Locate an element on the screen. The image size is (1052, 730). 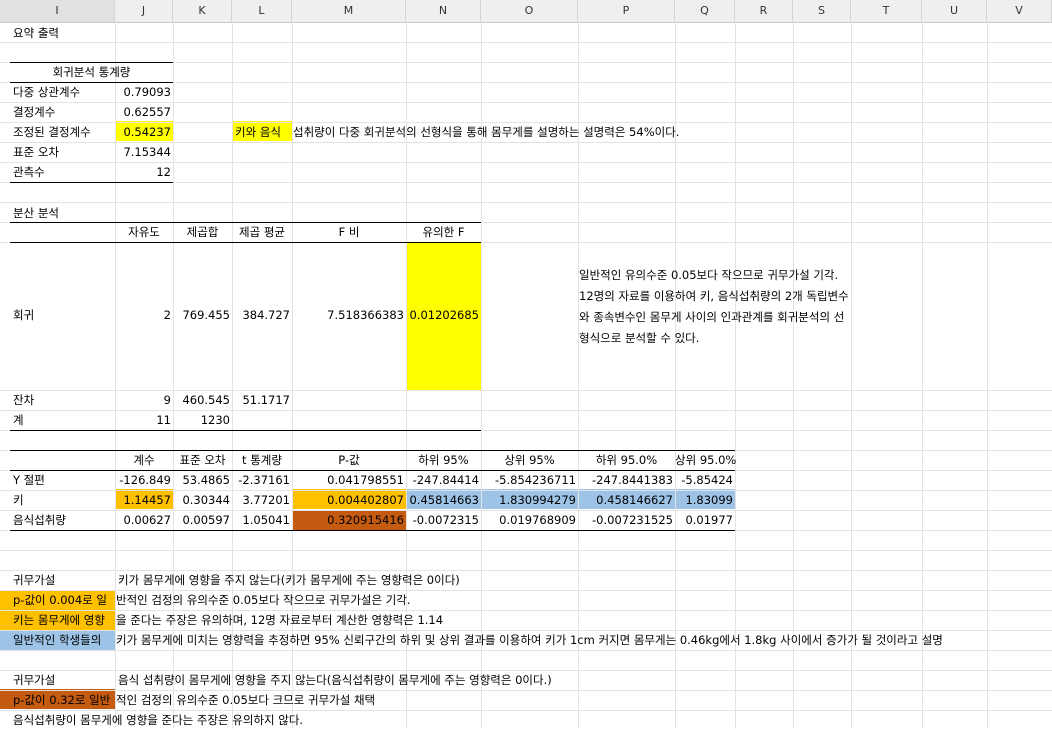
column-header-bar: I J K L M N O P Q R S T U V is located at coordinates (526, 11).